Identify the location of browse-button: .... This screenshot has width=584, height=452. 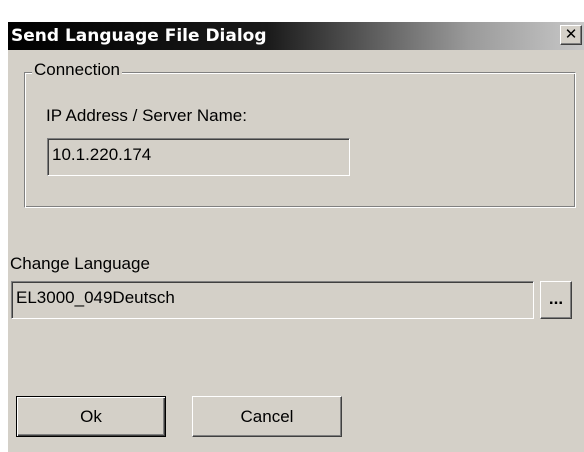
(556, 300).